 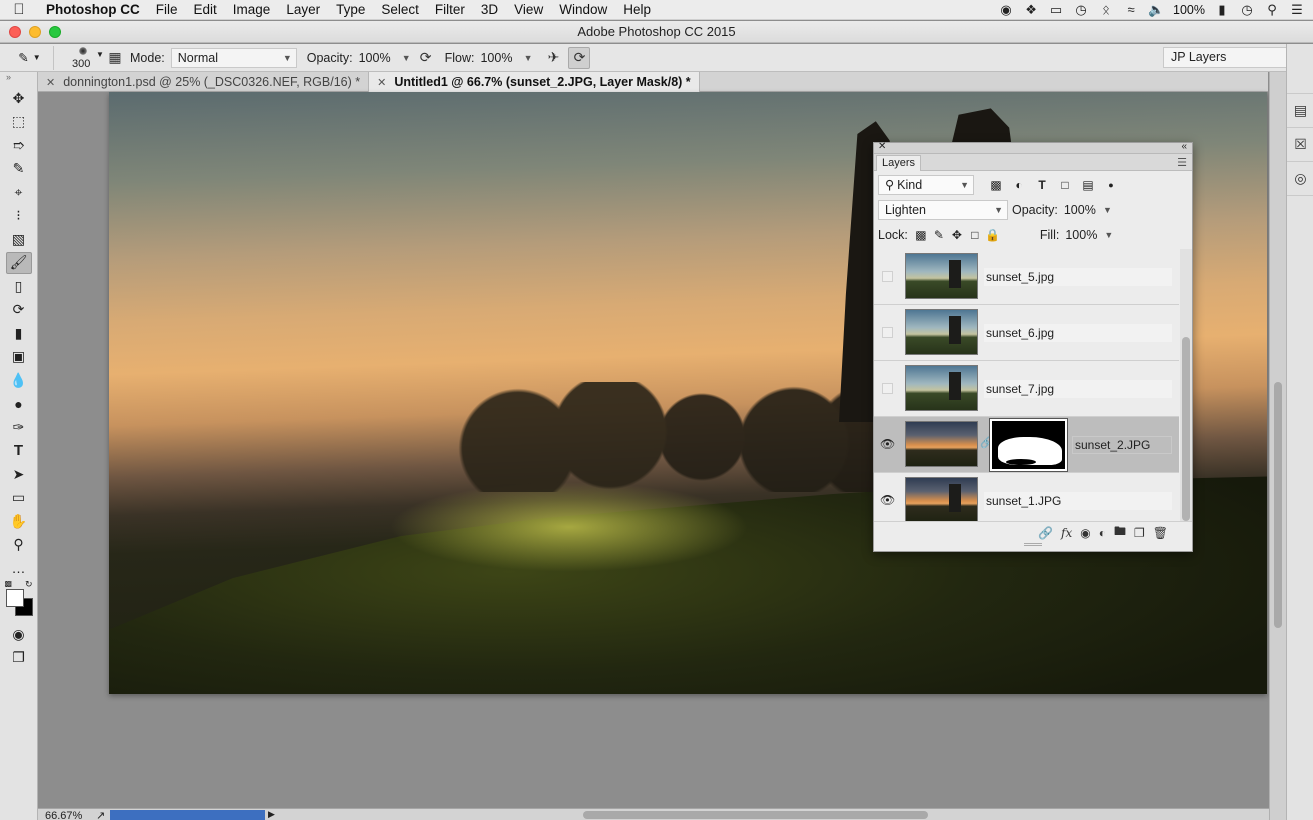 I want to click on brush-panel-toggle-icon: ▦, so click(x=115, y=58).